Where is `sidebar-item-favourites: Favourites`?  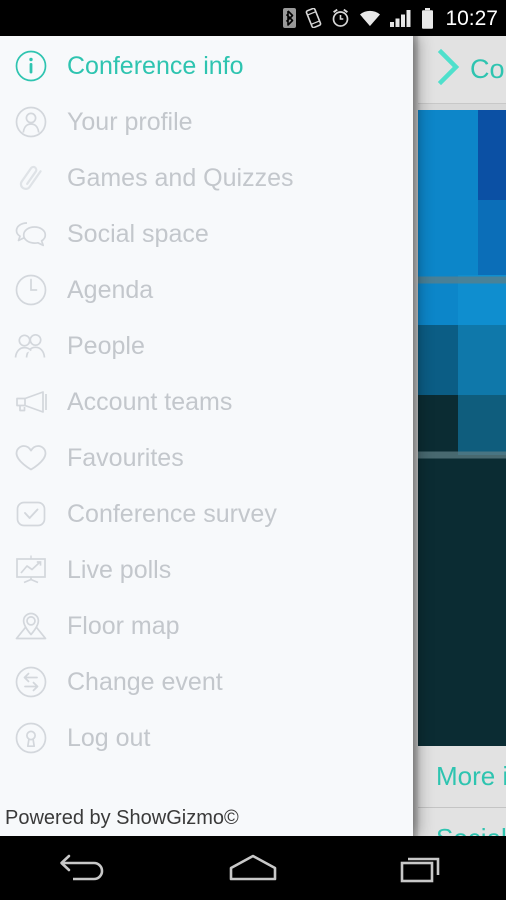 sidebar-item-favourites: Favourites is located at coordinates (206, 458).